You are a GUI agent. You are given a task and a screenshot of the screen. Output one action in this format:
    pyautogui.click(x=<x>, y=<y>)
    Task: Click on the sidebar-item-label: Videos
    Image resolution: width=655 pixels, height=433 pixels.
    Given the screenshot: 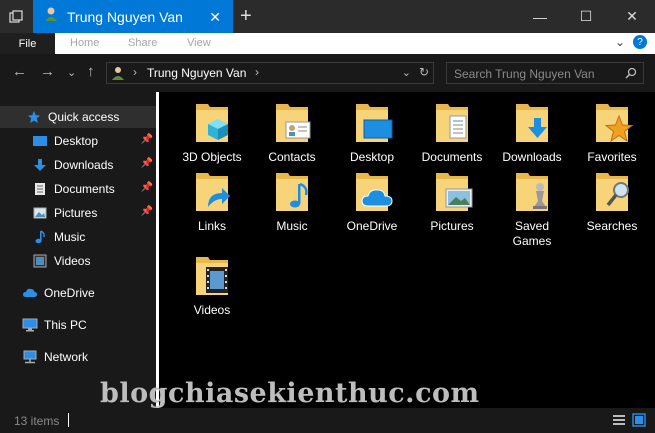 What is the action you would take?
    pyautogui.click(x=72, y=261)
    